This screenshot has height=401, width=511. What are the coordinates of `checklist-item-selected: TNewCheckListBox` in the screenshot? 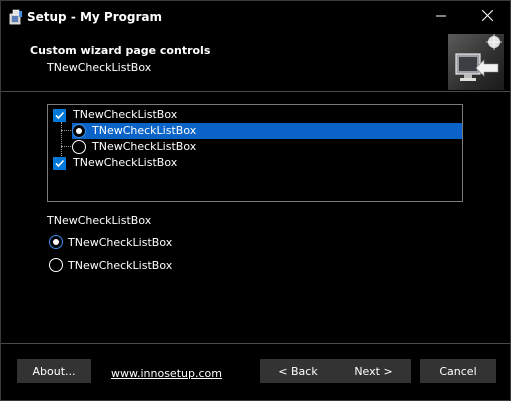 It's located at (267, 131).